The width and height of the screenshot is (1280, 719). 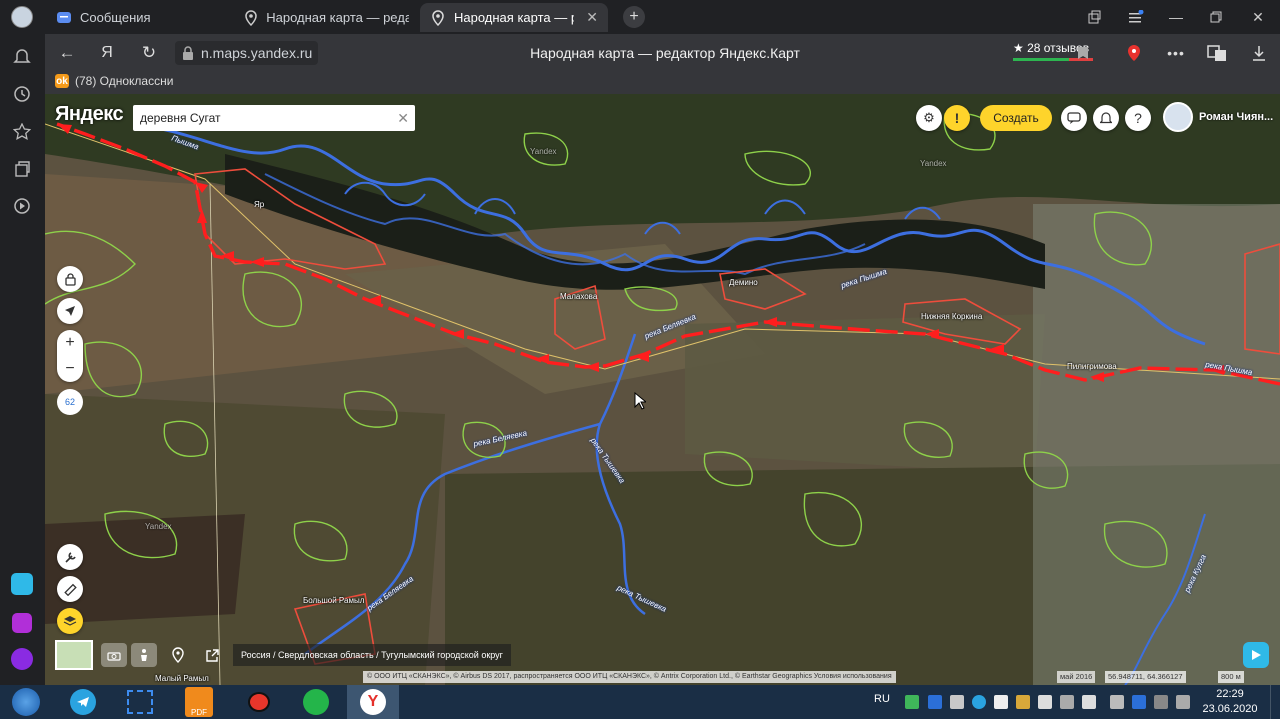 I want to click on watermark-label: Yandex, so click(x=158, y=526).